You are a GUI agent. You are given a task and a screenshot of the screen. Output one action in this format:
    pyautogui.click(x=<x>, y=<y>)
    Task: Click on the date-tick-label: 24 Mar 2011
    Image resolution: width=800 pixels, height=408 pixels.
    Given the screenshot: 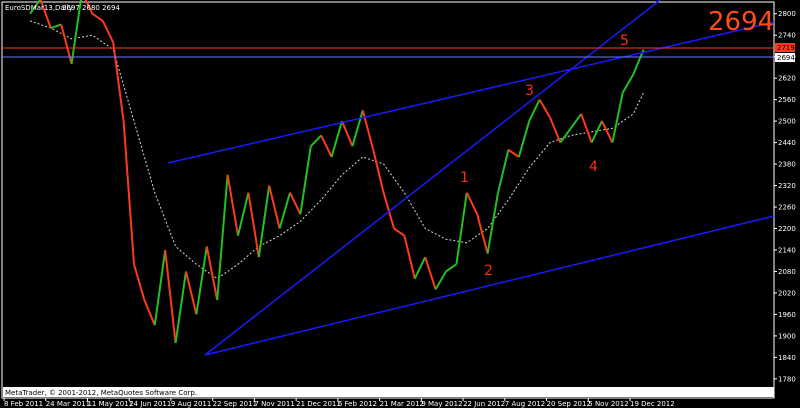 What is the action you would take?
    pyautogui.click(x=68, y=404)
    